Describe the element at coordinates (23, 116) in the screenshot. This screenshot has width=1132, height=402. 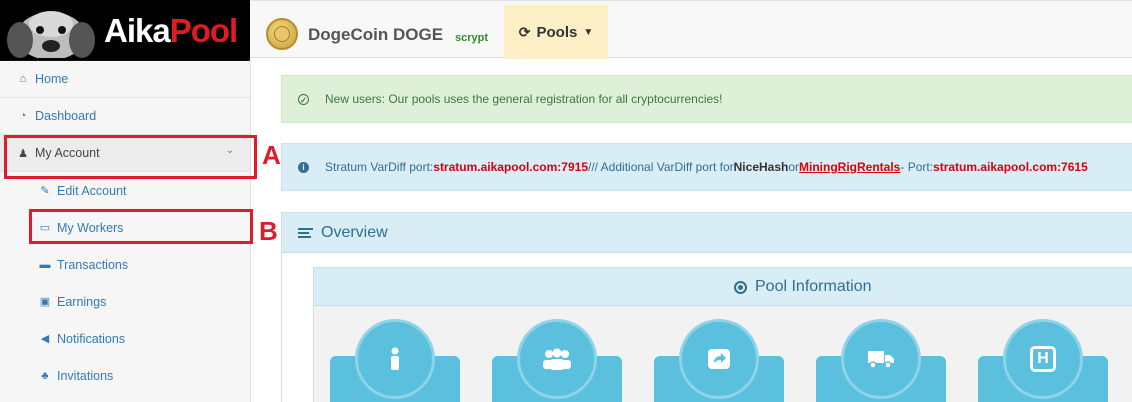
I see `dashboard-icon: ◔` at that location.